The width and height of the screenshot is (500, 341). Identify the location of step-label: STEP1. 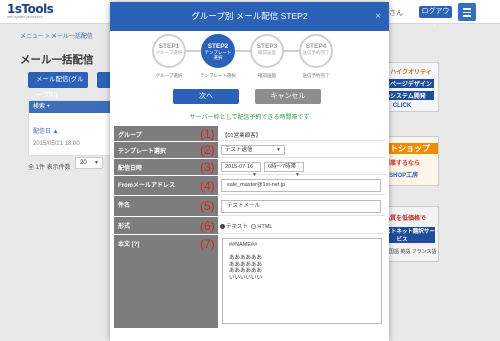
(169, 46).